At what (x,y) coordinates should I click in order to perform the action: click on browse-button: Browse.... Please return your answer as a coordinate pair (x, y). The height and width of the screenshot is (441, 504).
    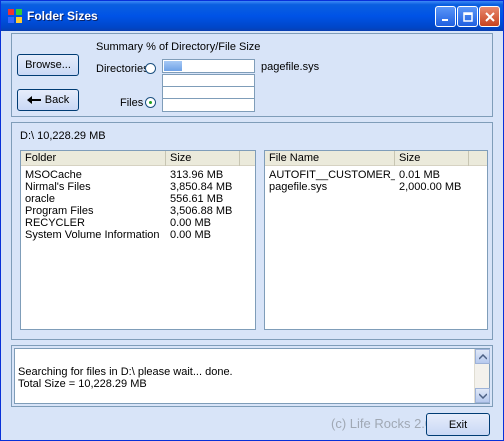
    Looking at the image, I should click on (48, 65).